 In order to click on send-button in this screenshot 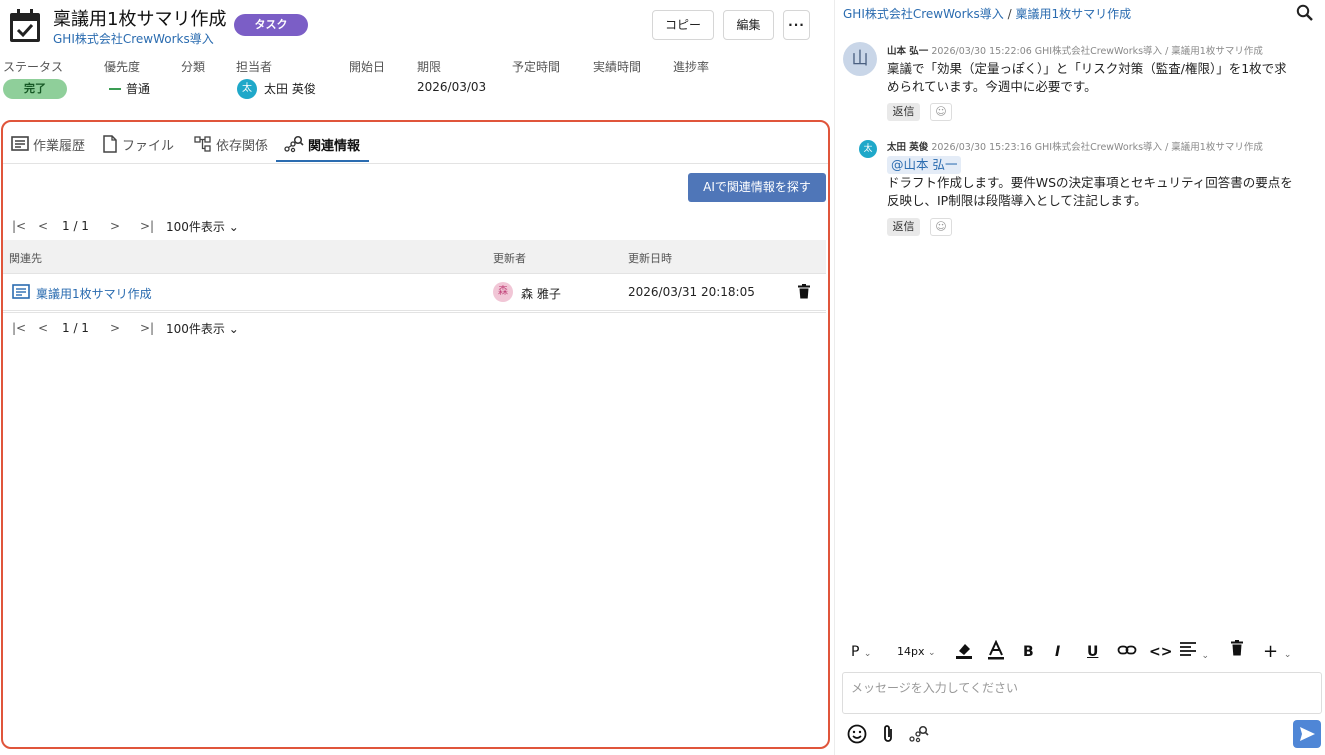, I will do `click(1307, 734)`.